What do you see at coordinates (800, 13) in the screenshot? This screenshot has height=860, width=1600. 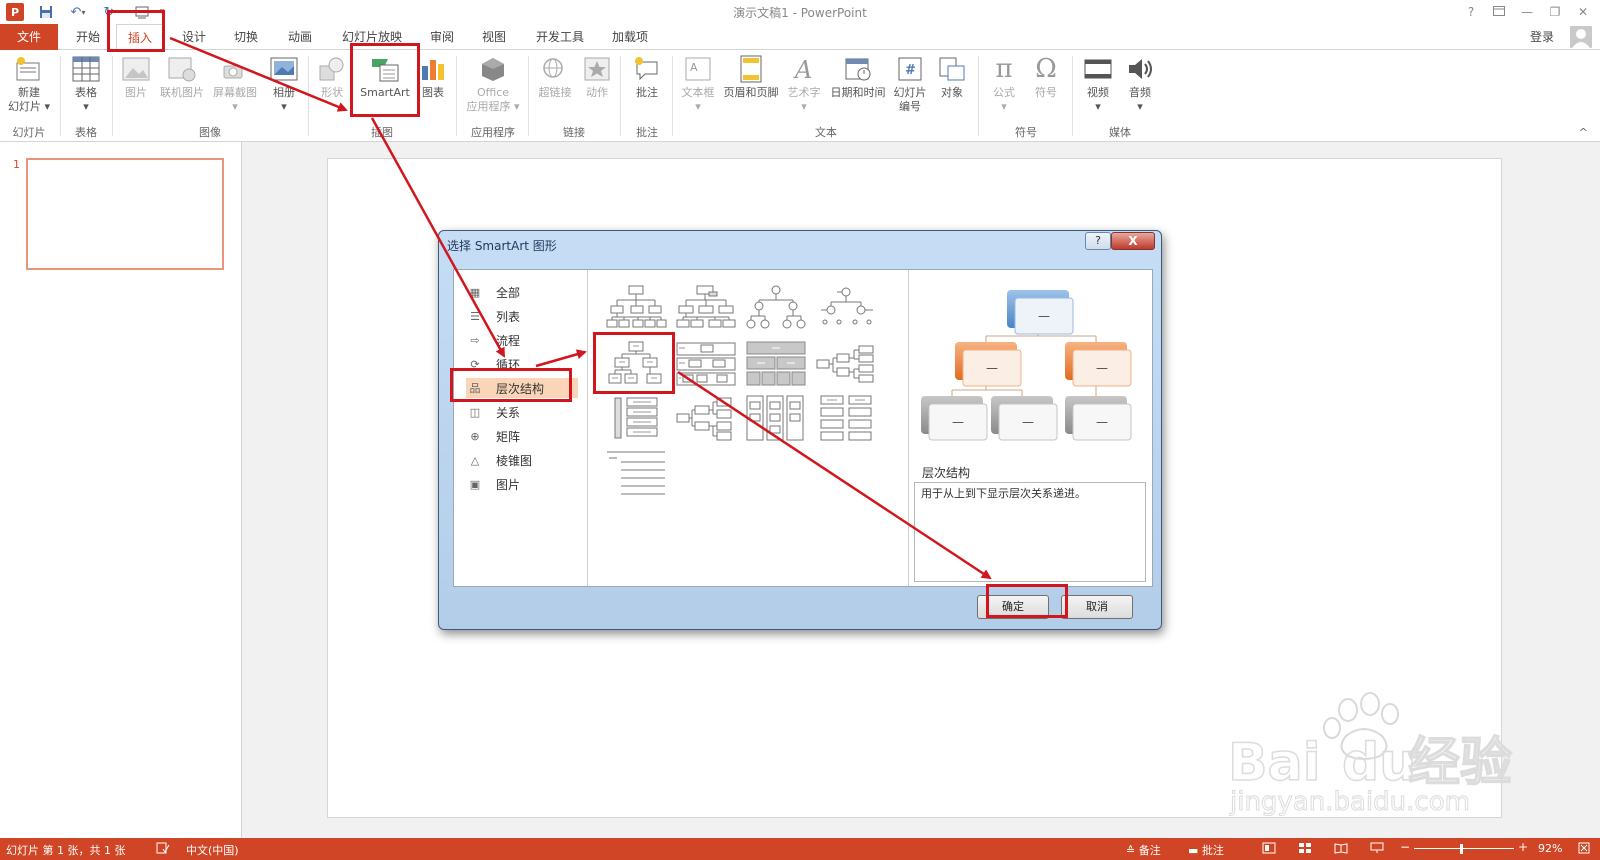 I see `window-title: 演示文稿1 - PowerPoint` at bounding box center [800, 13].